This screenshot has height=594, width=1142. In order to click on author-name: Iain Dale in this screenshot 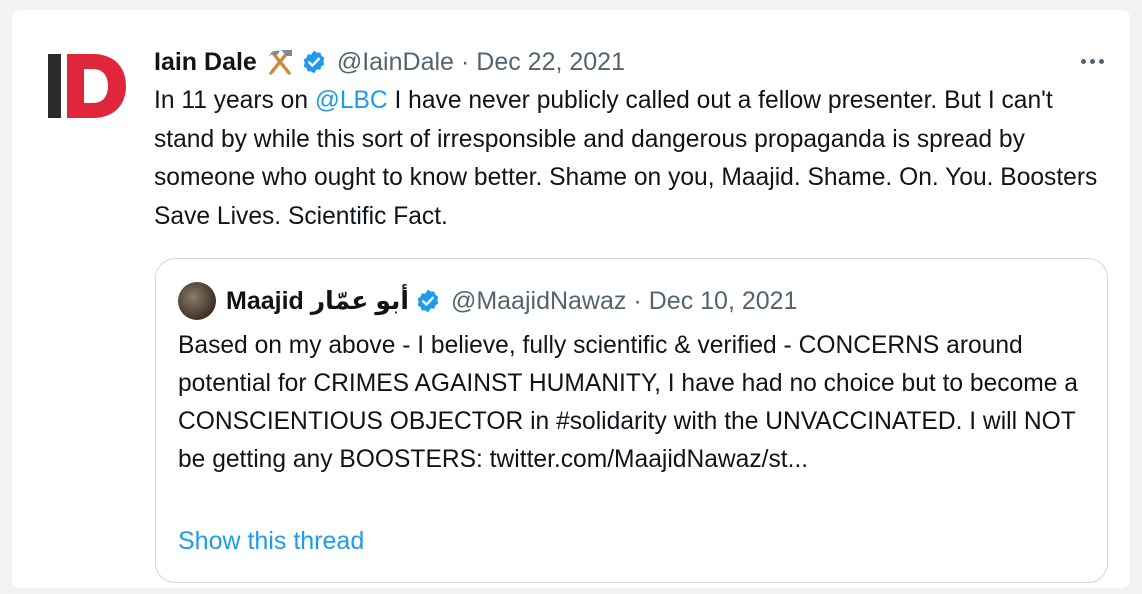, I will do `click(205, 62)`.